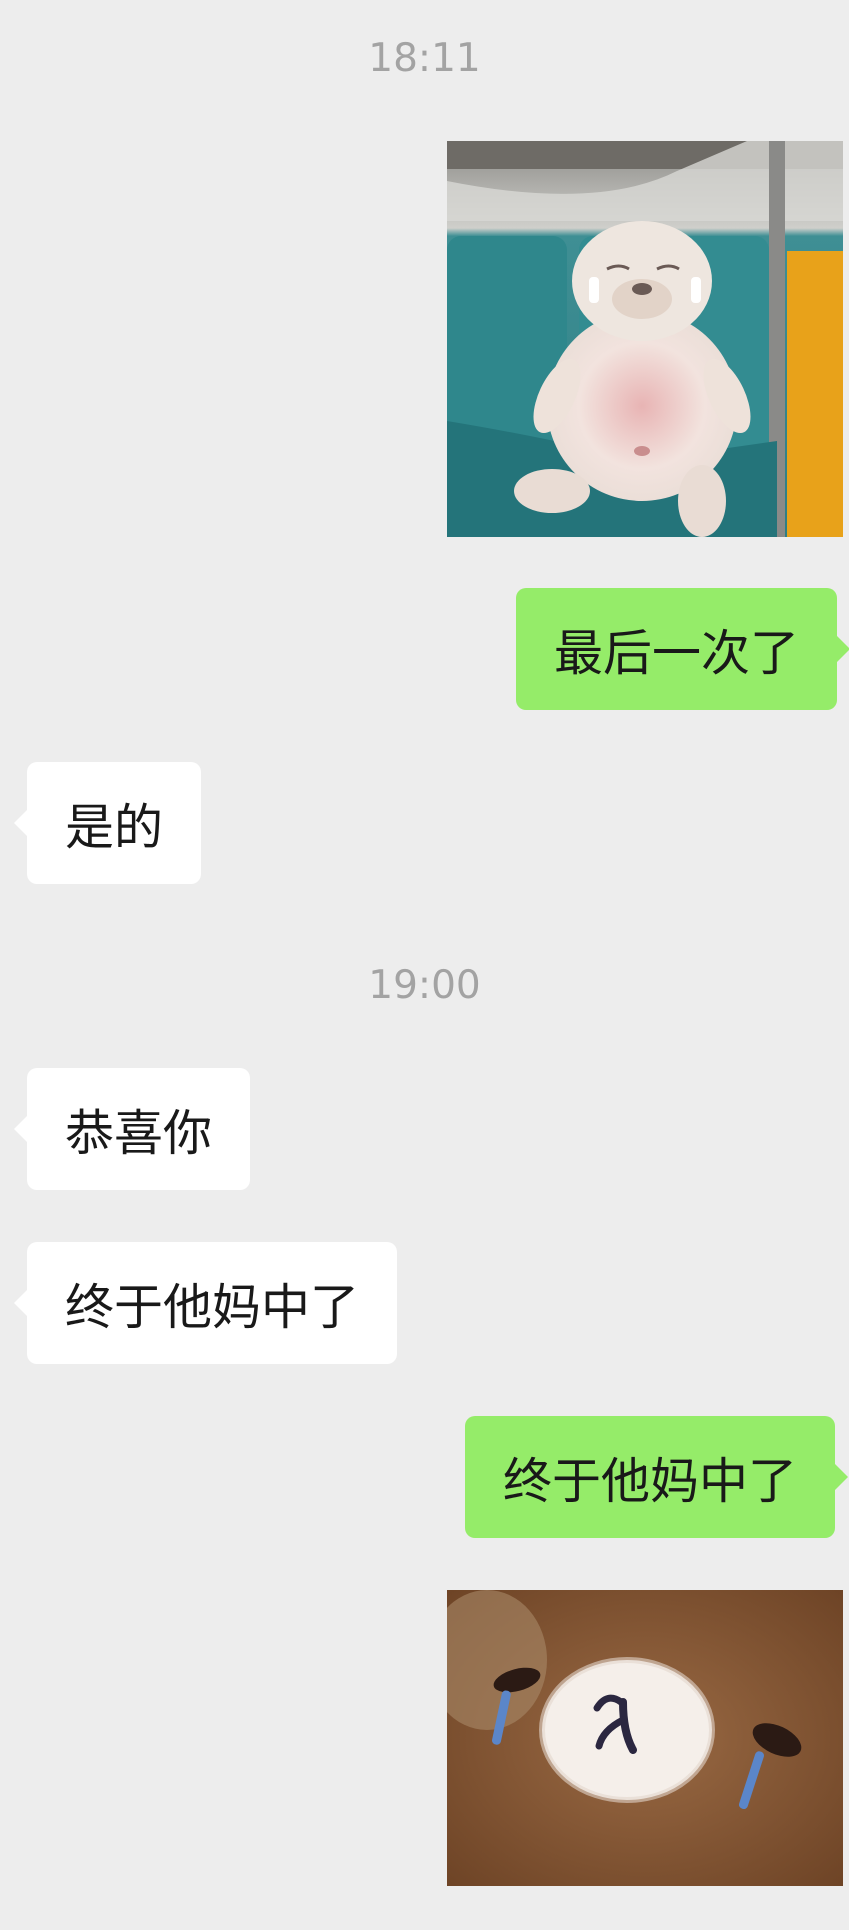 This screenshot has width=849, height=1930. What do you see at coordinates (114, 827) in the screenshot?
I see `message-text: 是的` at bounding box center [114, 827].